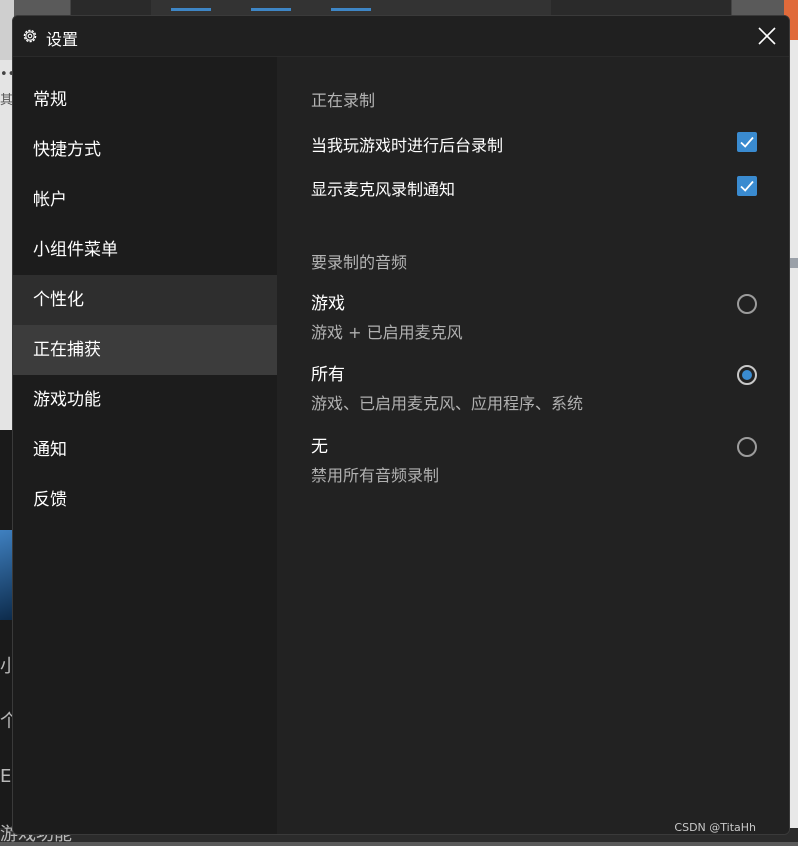  Describe the element at coordinates (145, 500) in the screenshot. I see `sidebar-item-feedback: 反馈` at that location.